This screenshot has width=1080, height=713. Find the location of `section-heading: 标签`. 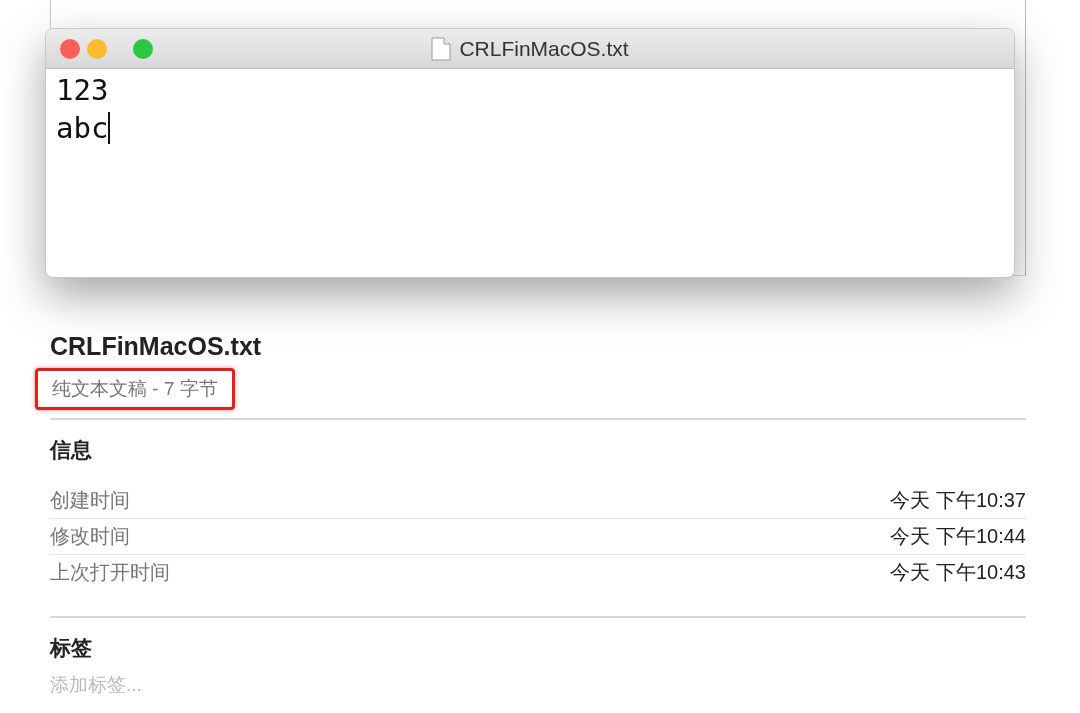

section-heading: 标签 is located at coordinates (71, 647).